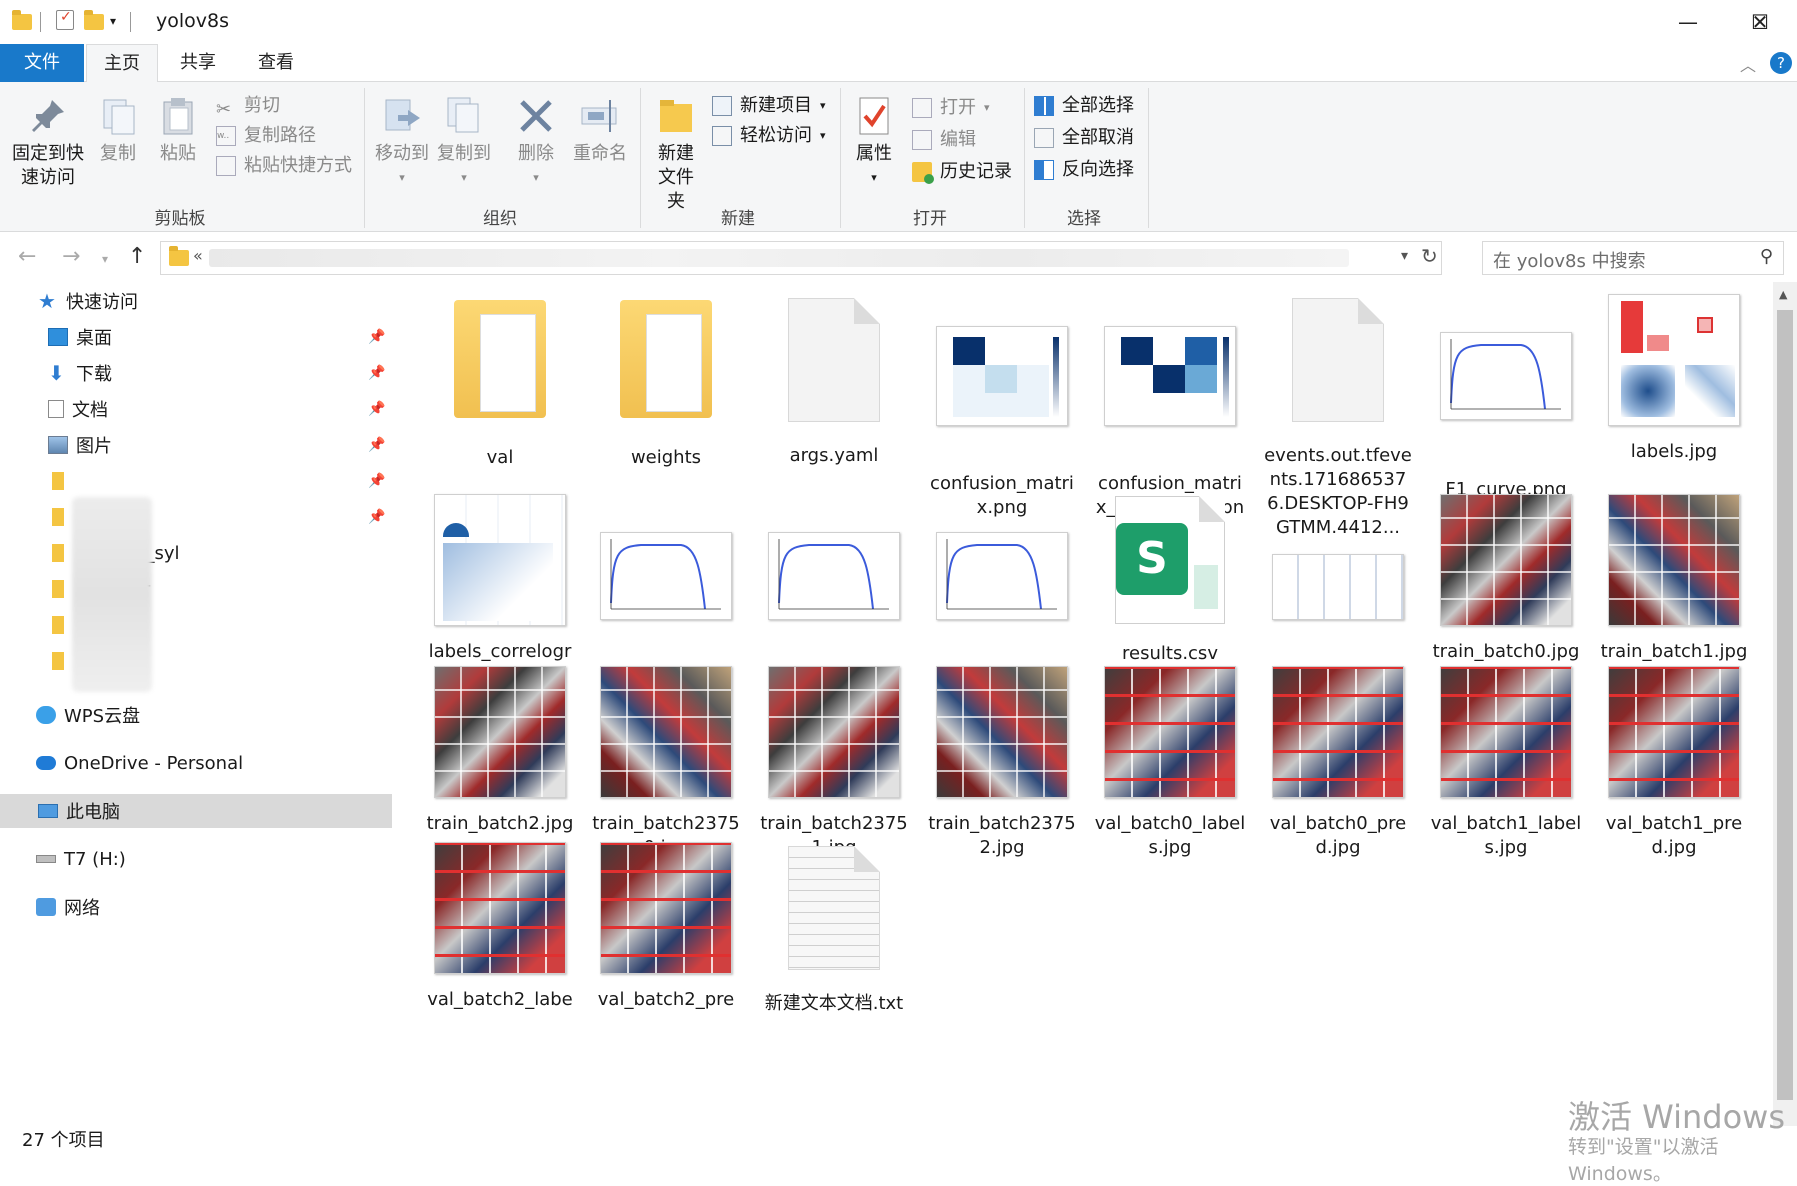  What do you see at coordinates (500, 749) in the screenshot?
I see `file-item: train_batch2.jpg` at bounding box center [500, 749].